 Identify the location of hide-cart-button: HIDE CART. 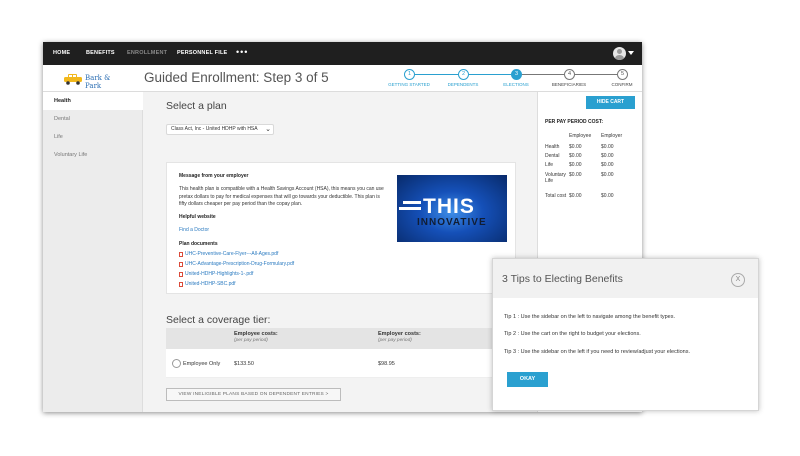
(610, 102).